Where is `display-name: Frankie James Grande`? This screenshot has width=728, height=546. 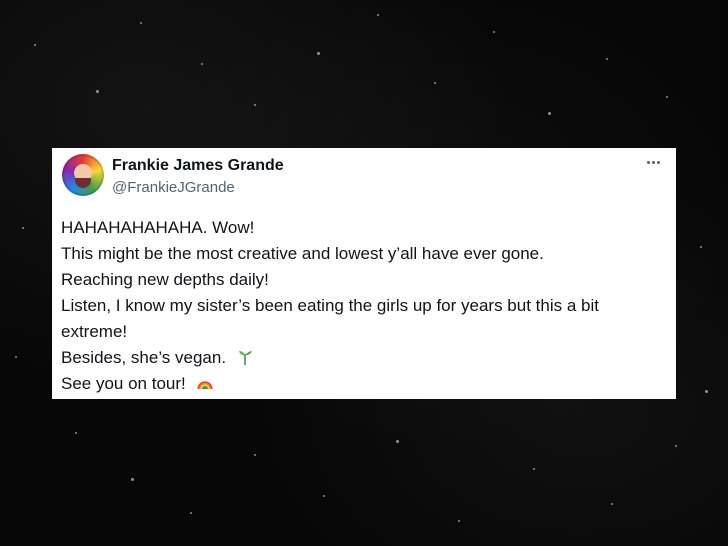
display-name: Frankie James Grande is located at coordinates (198, 166).